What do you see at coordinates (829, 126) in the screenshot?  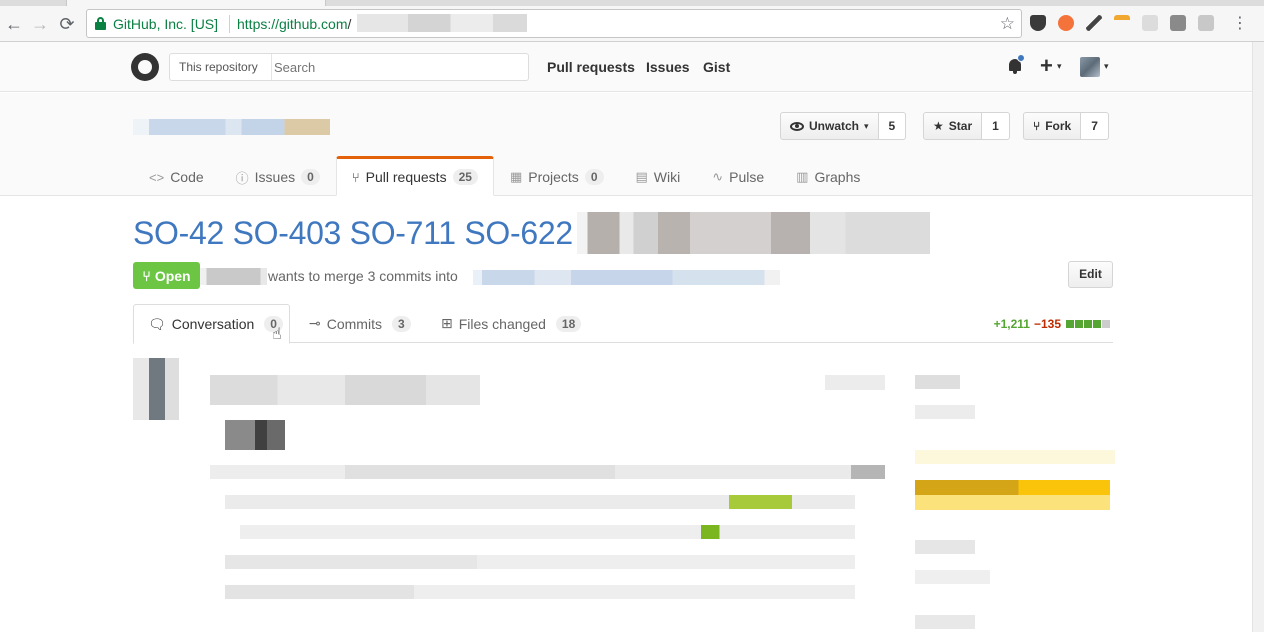 I see `unwatch-button: Unwatch ▾` at bounding box center [829, 126].